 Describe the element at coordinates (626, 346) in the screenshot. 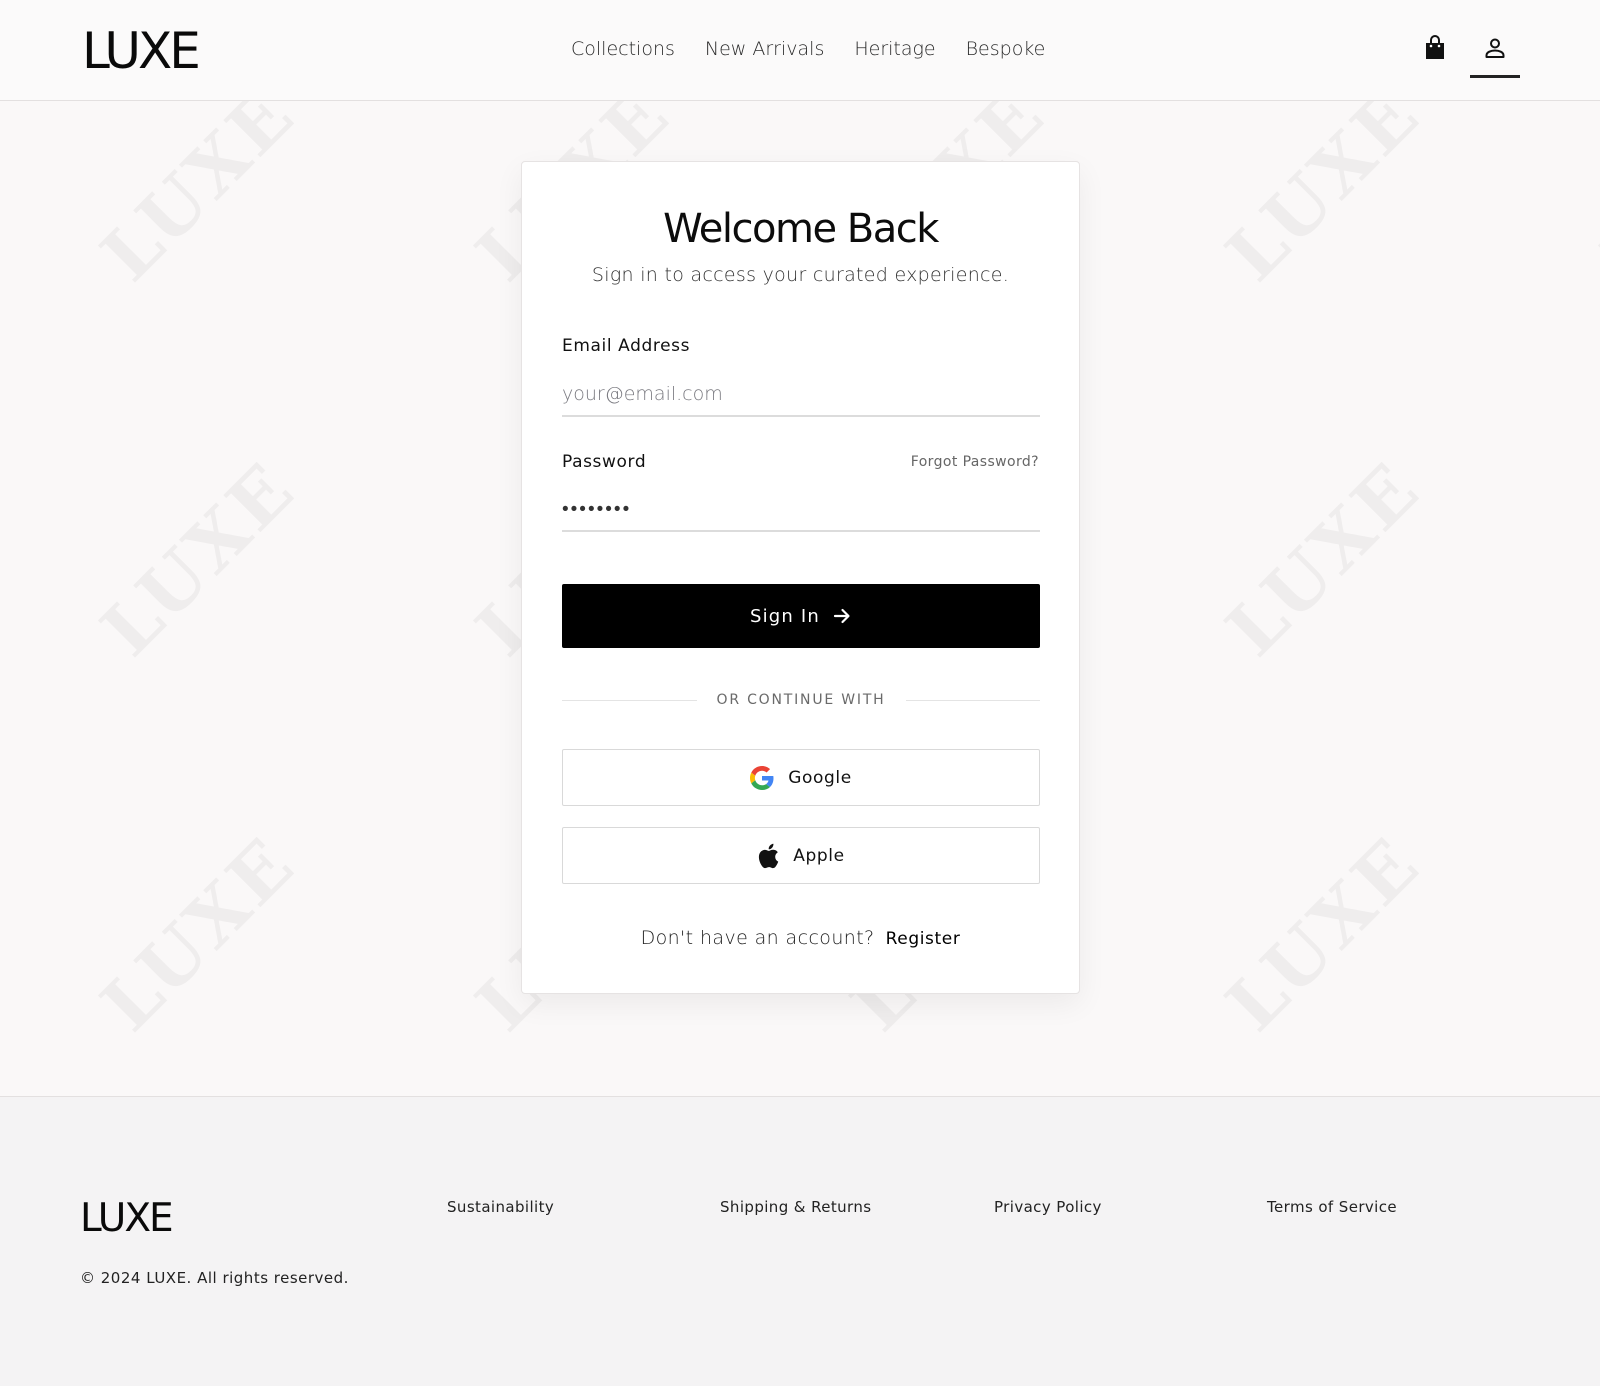

I see `email-label: Email Address` at that location.